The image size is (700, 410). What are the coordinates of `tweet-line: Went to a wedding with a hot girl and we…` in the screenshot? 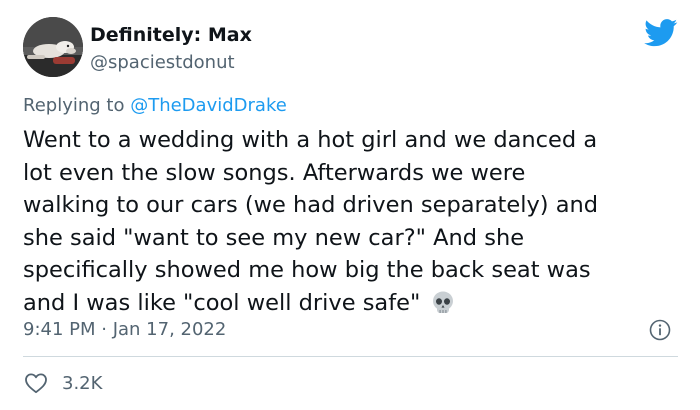 It's located at (310, 140).